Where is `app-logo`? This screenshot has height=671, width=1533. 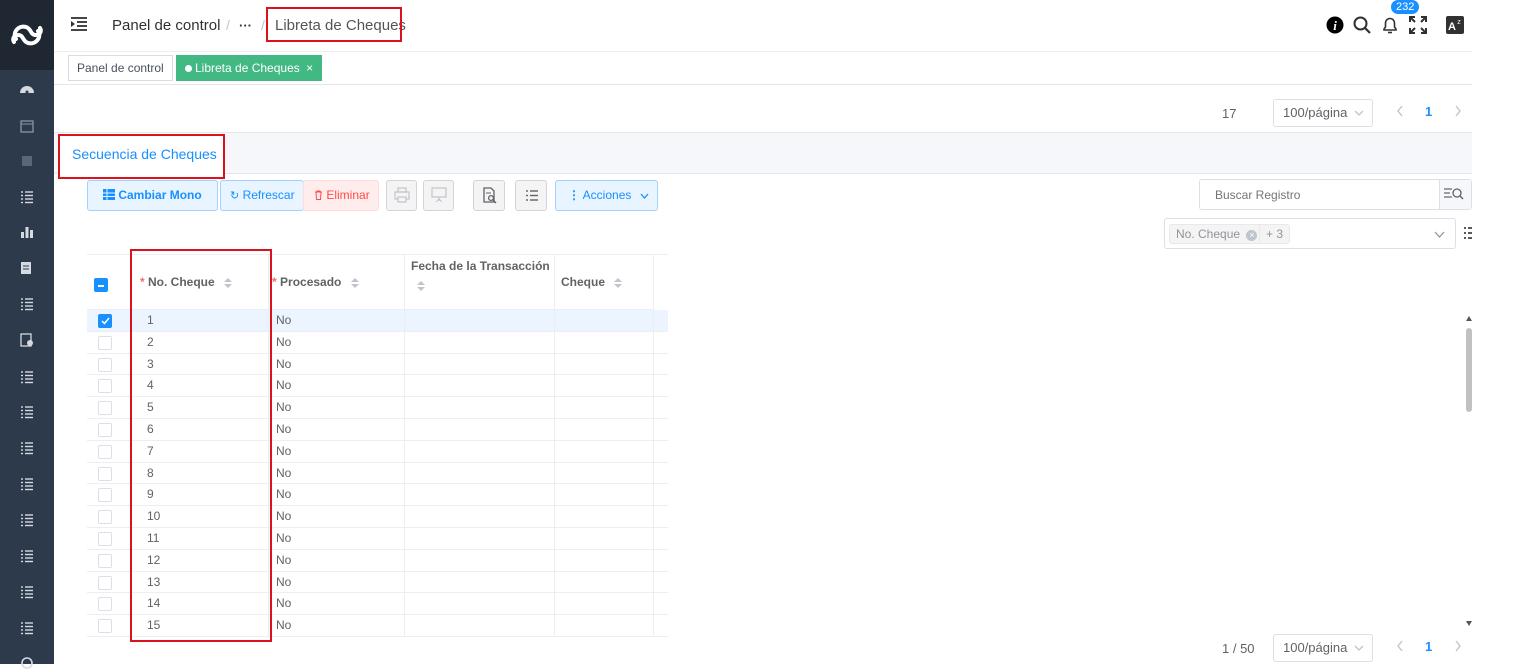 app-logo is located at coordinates (27, 35).